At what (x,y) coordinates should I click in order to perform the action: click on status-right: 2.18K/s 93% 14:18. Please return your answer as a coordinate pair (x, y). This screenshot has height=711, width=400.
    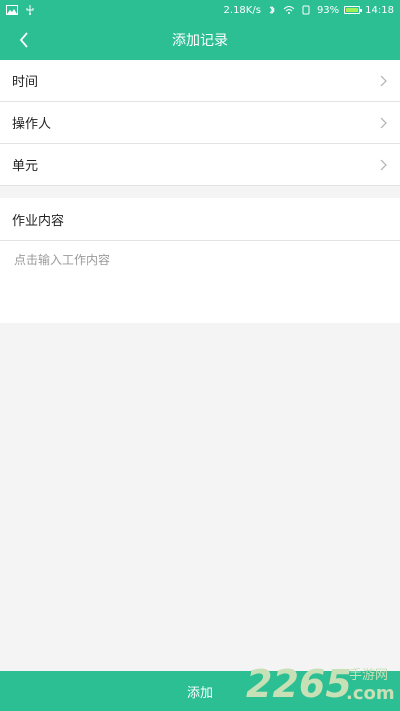
    Looking at the image, I should click on (309, 10).